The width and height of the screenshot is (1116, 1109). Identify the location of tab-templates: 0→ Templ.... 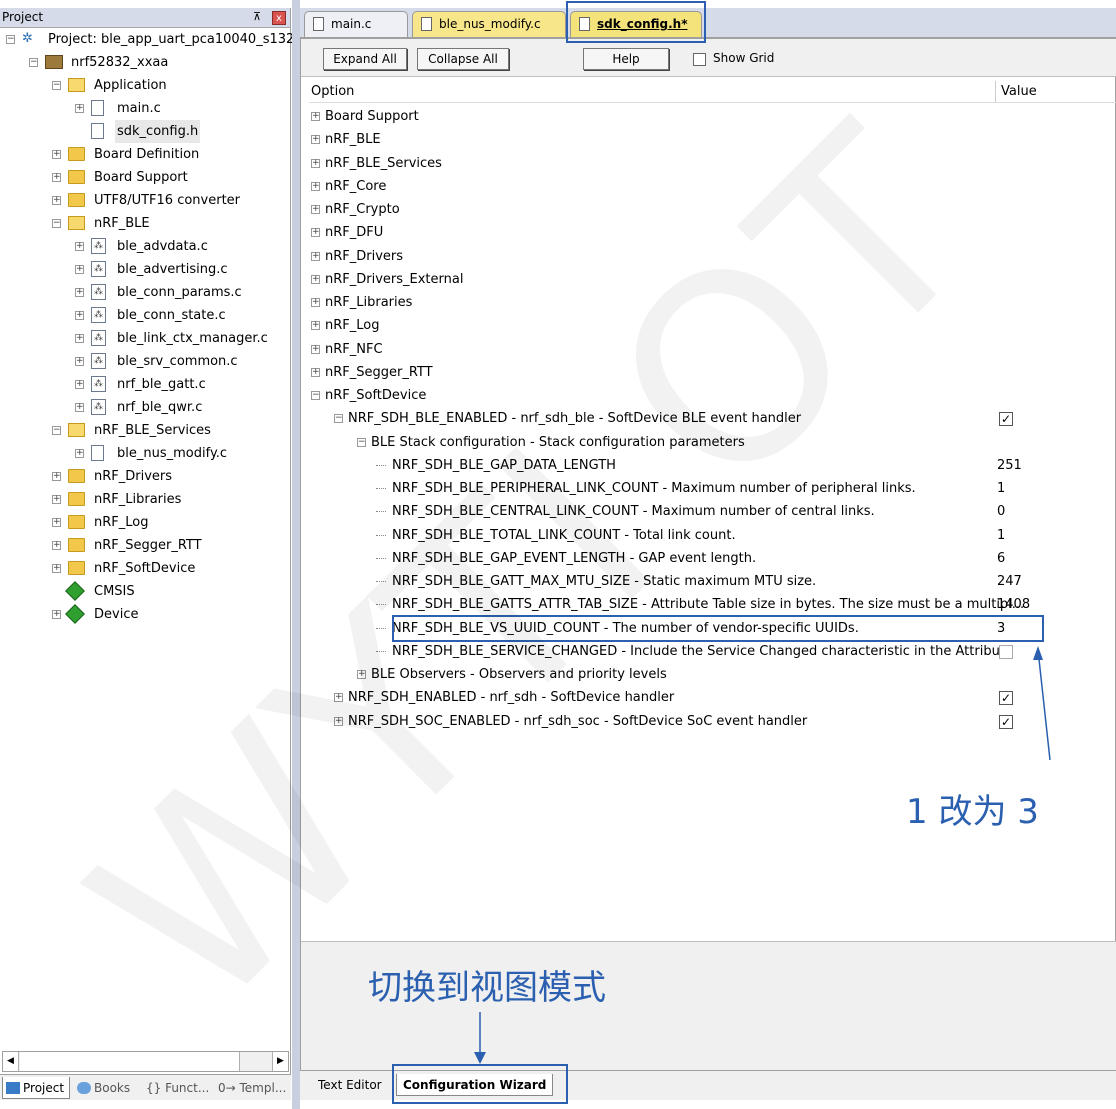
(254, 1088).